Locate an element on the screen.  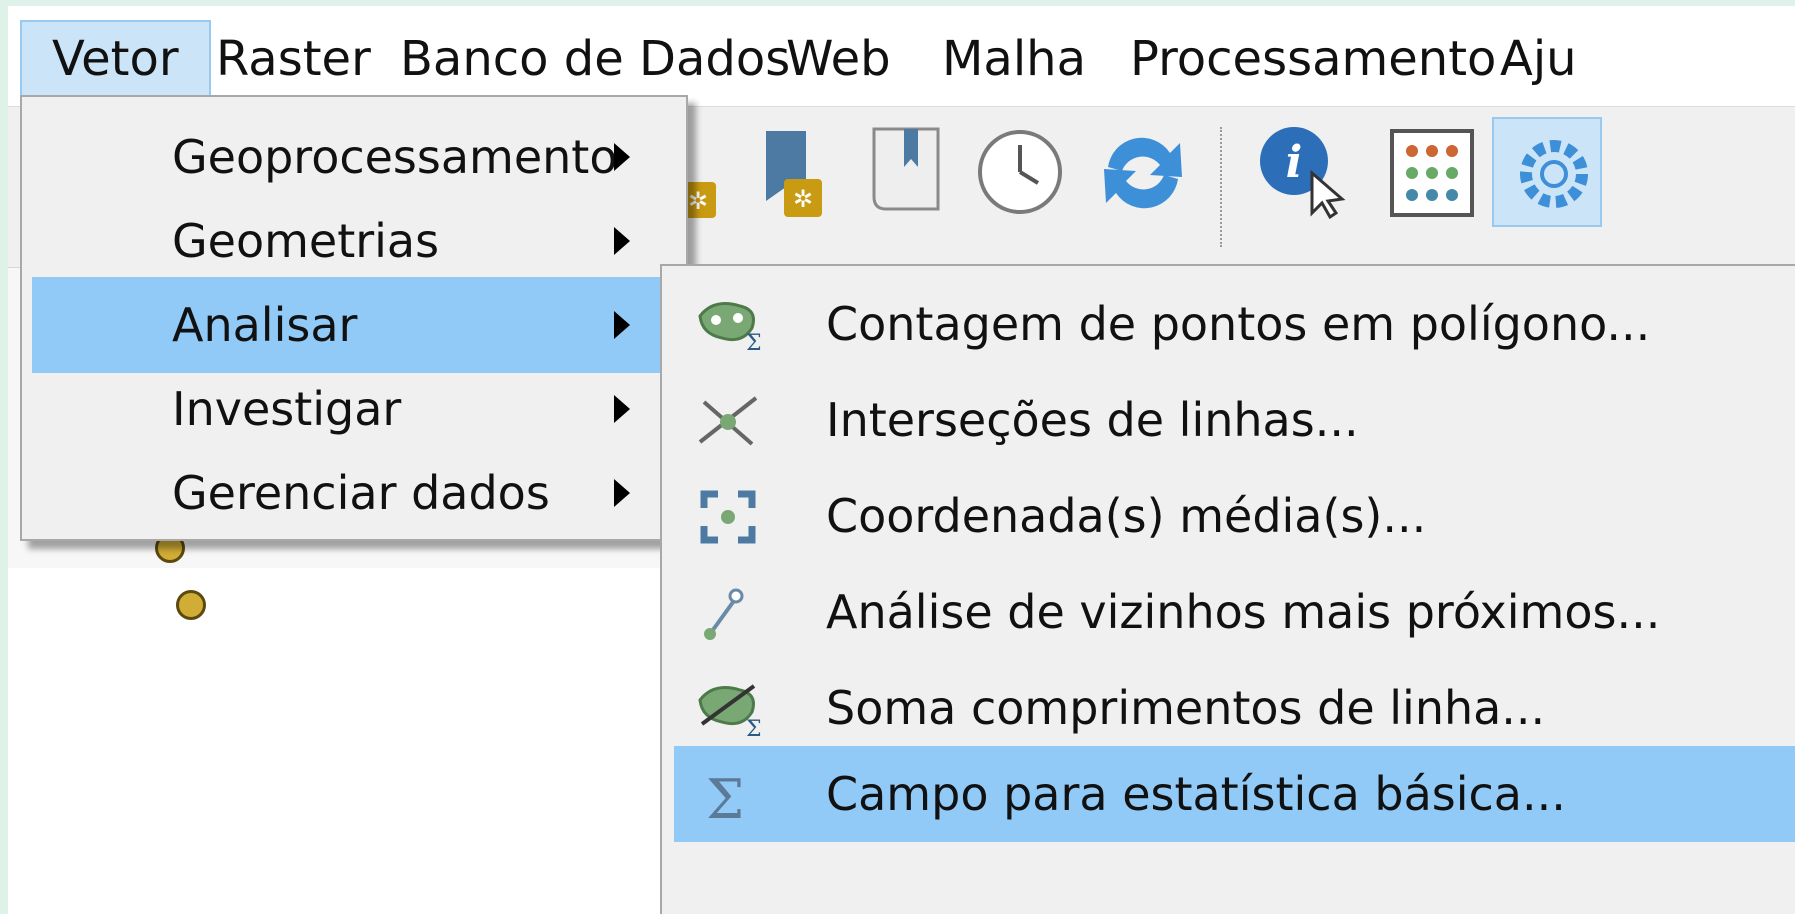
menu-item-geometrias: Geometrias is located at coordinates (354, 241).